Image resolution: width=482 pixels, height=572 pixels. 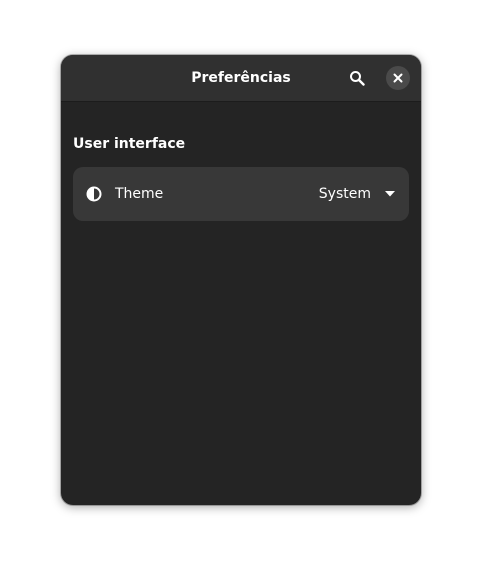 I want to click on close-icon, so click(x=398, y=78).